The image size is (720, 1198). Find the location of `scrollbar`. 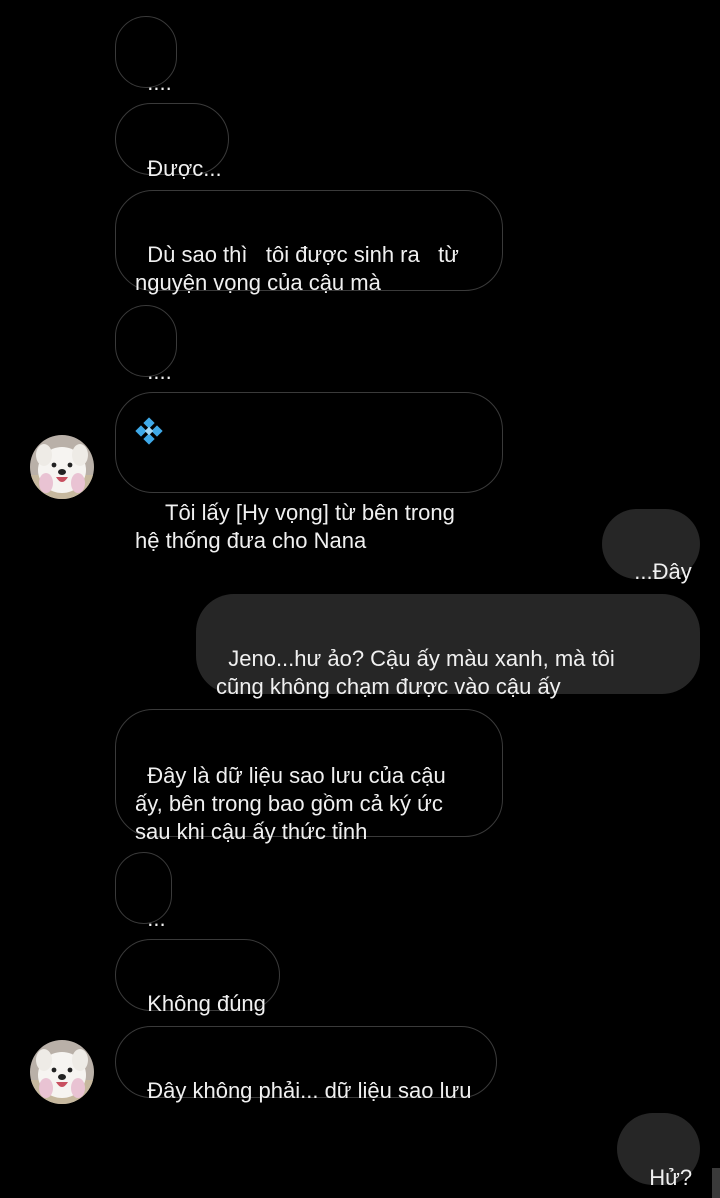

scrollbar is located at coordinates (716, 1183).